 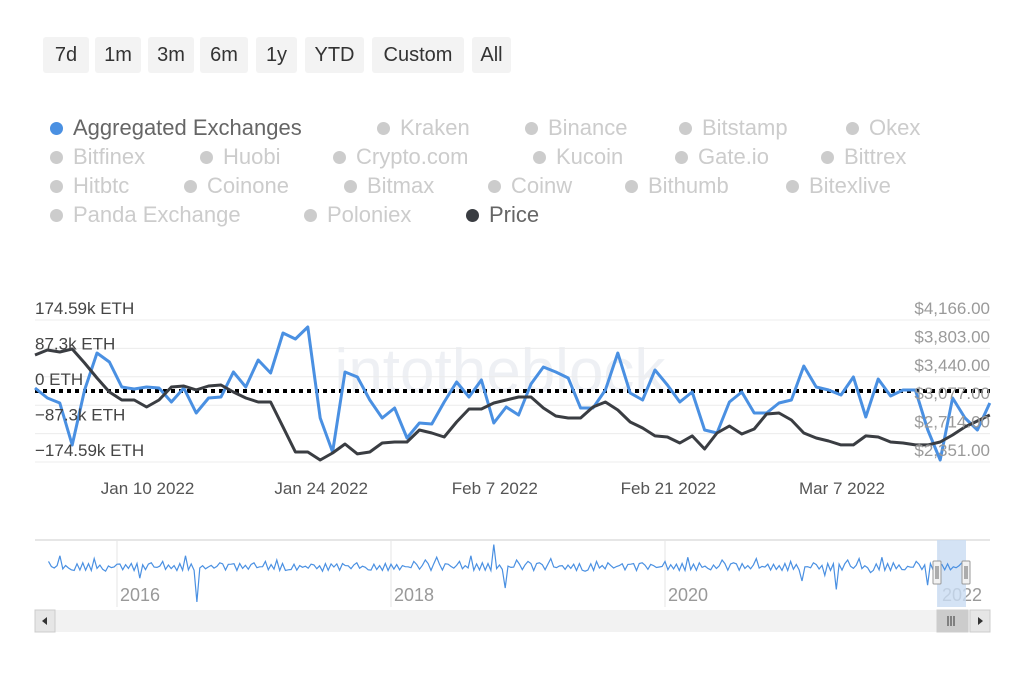 I want to click on x-tick-label: Feb 7 2022, so click(x=495, y=488).